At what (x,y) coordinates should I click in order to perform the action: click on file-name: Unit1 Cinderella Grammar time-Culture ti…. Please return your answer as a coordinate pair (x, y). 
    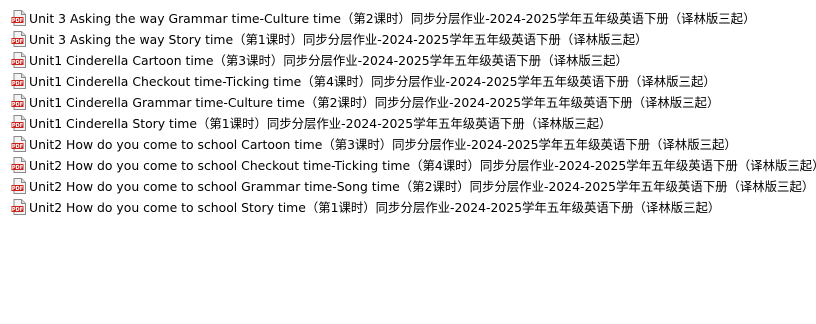
    Looking at the image, I should click on (374, 102).